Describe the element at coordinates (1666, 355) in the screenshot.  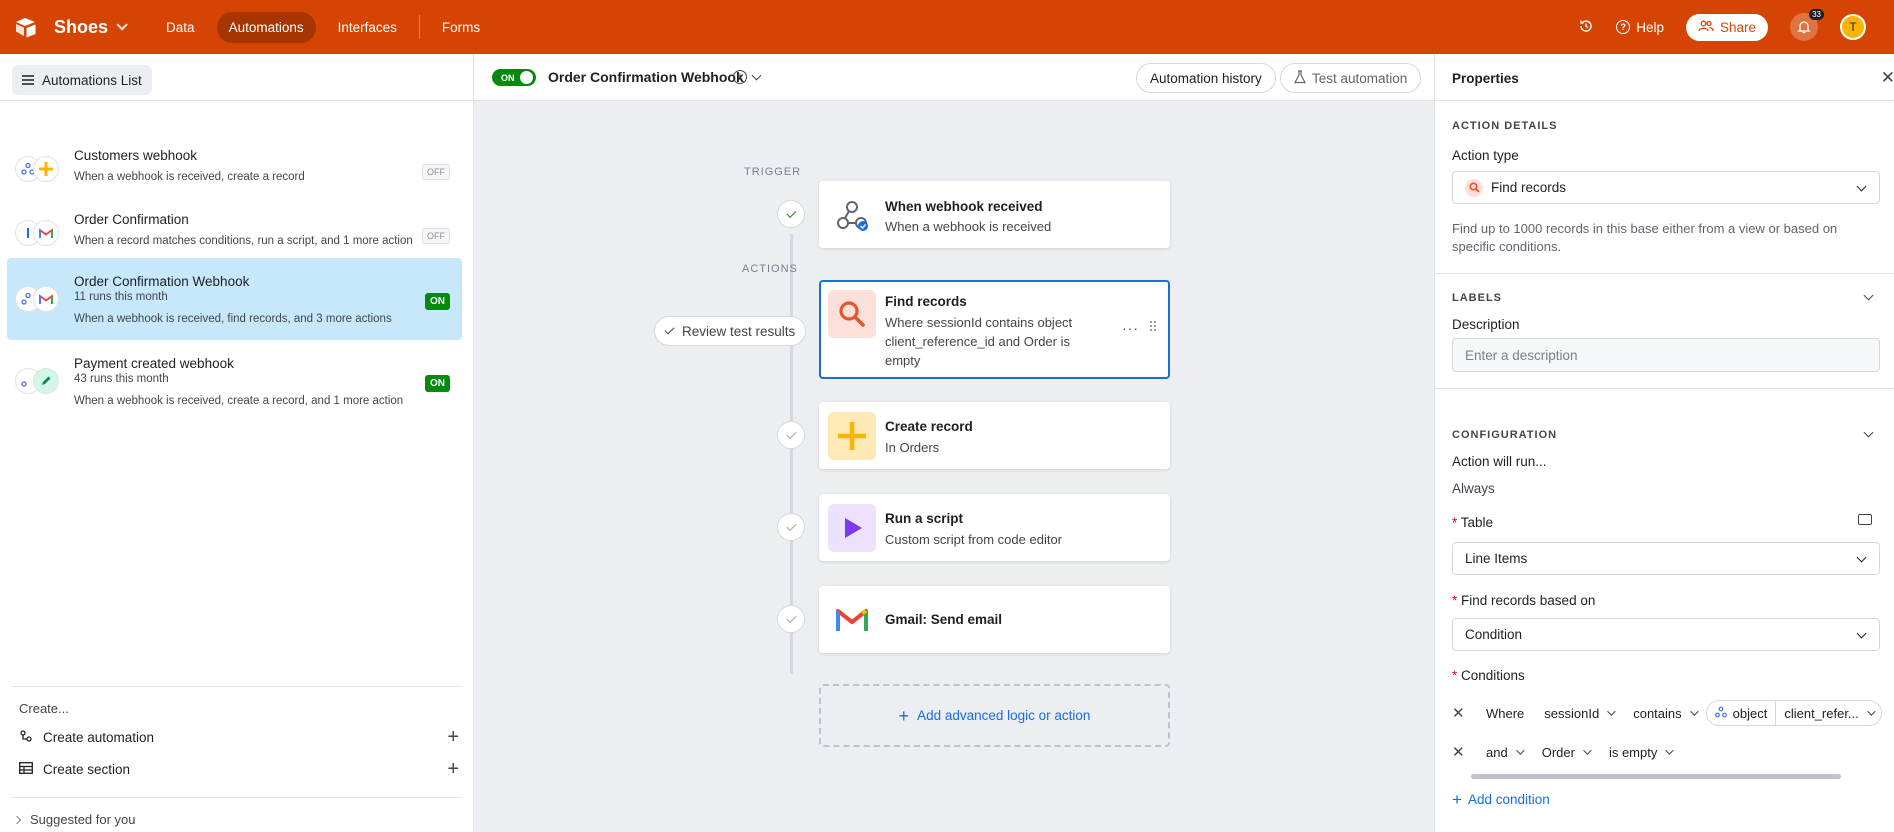
I see `description-input: Enter a description` at that location.